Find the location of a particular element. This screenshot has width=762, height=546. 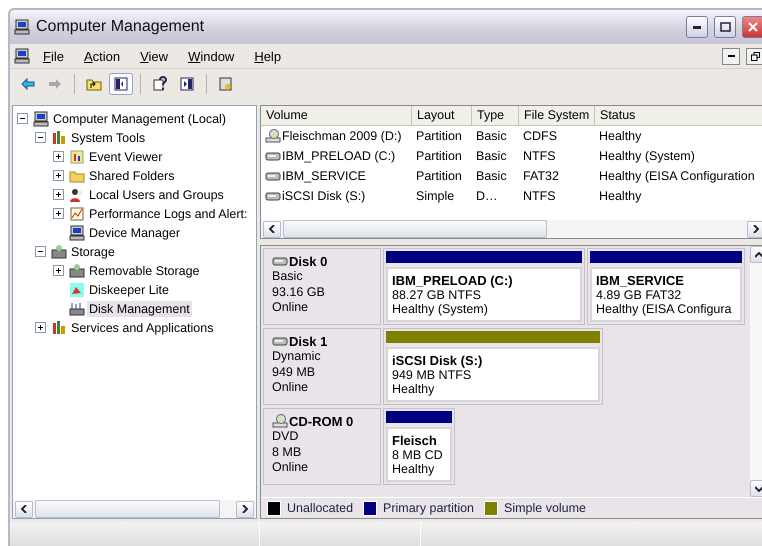

disk-name: Disk 1 is located at coordinates (308, 341).